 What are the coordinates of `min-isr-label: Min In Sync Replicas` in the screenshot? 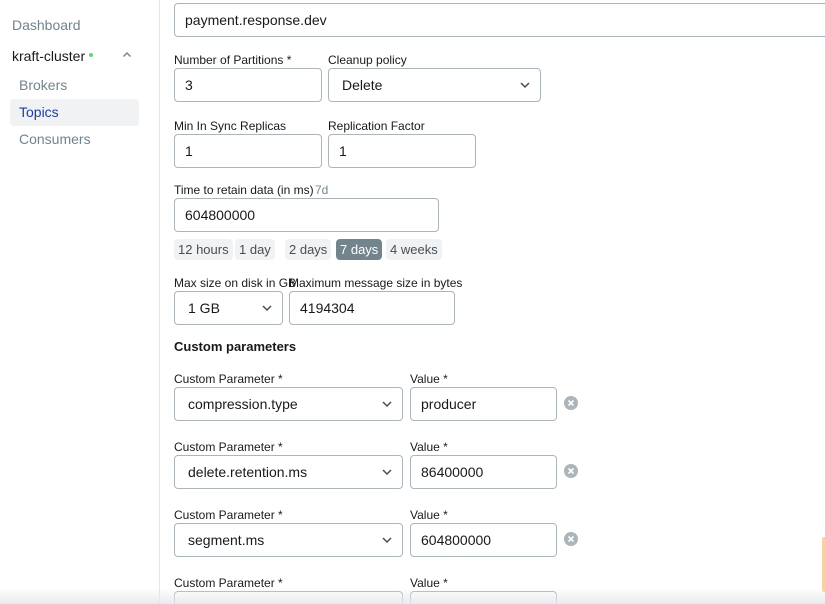 It's located at (230, 126).